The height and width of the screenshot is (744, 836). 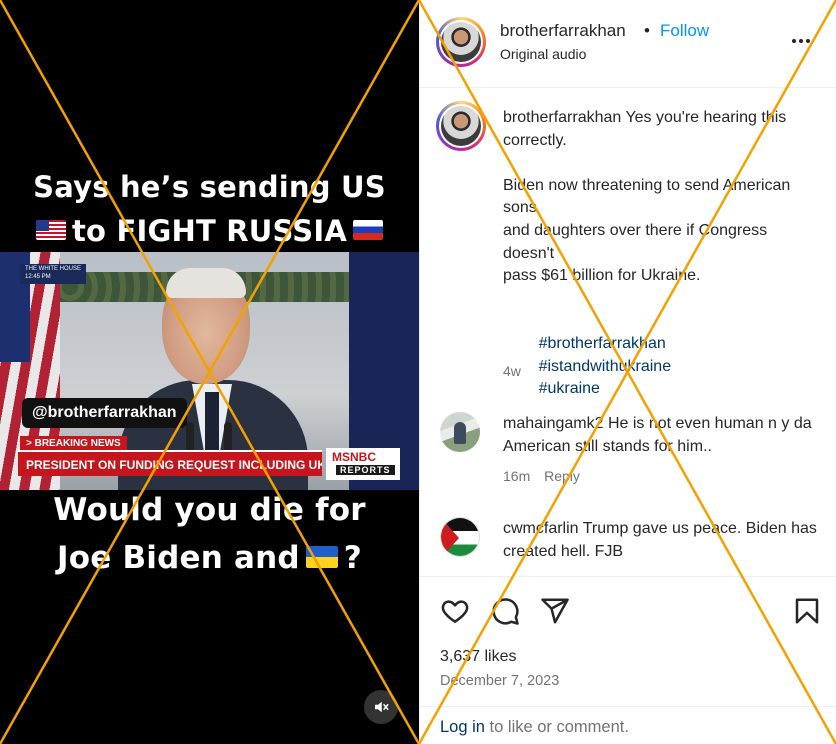 What do you see at coordinates (321, 556) in the screenshot?
I see `ukraine-flag-icon` at bounding box center [321, 556].